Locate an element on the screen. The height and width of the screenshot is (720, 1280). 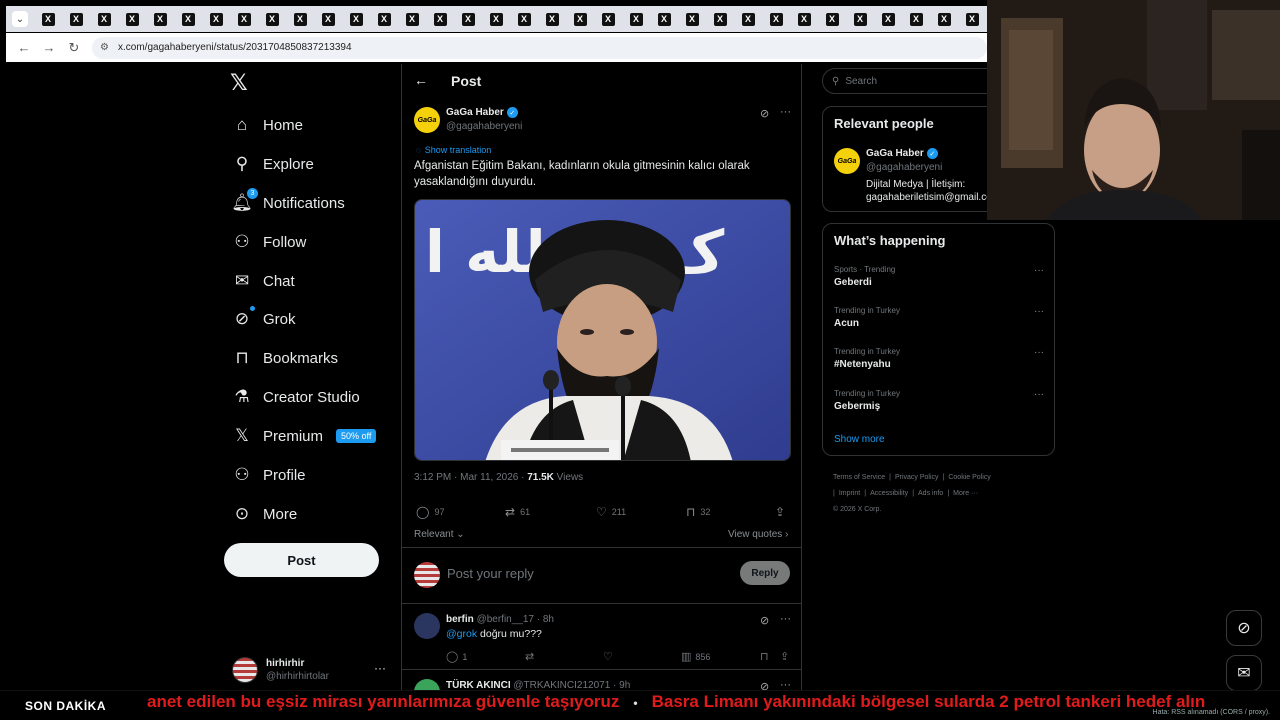
footer-link: Cookie Policy is located at coordinates (969, 477).